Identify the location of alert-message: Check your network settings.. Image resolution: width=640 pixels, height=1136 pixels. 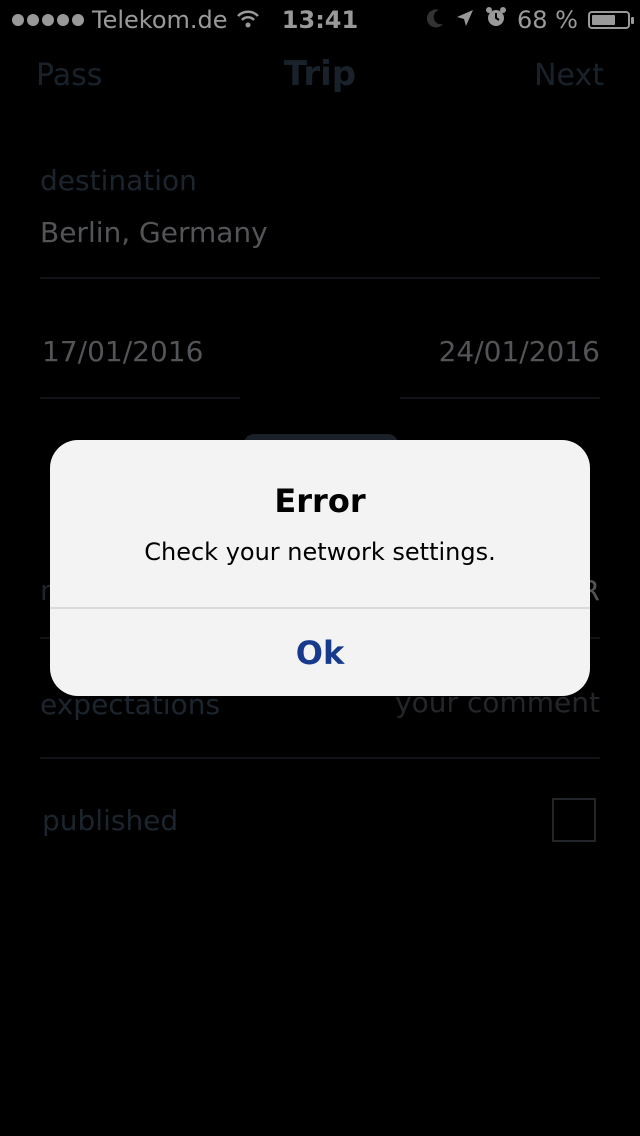
(320, 552).